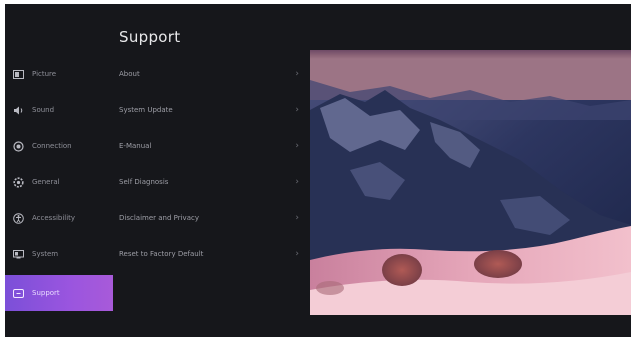  I want to click on sidebar-item-label: Picture, so click(44, 74).